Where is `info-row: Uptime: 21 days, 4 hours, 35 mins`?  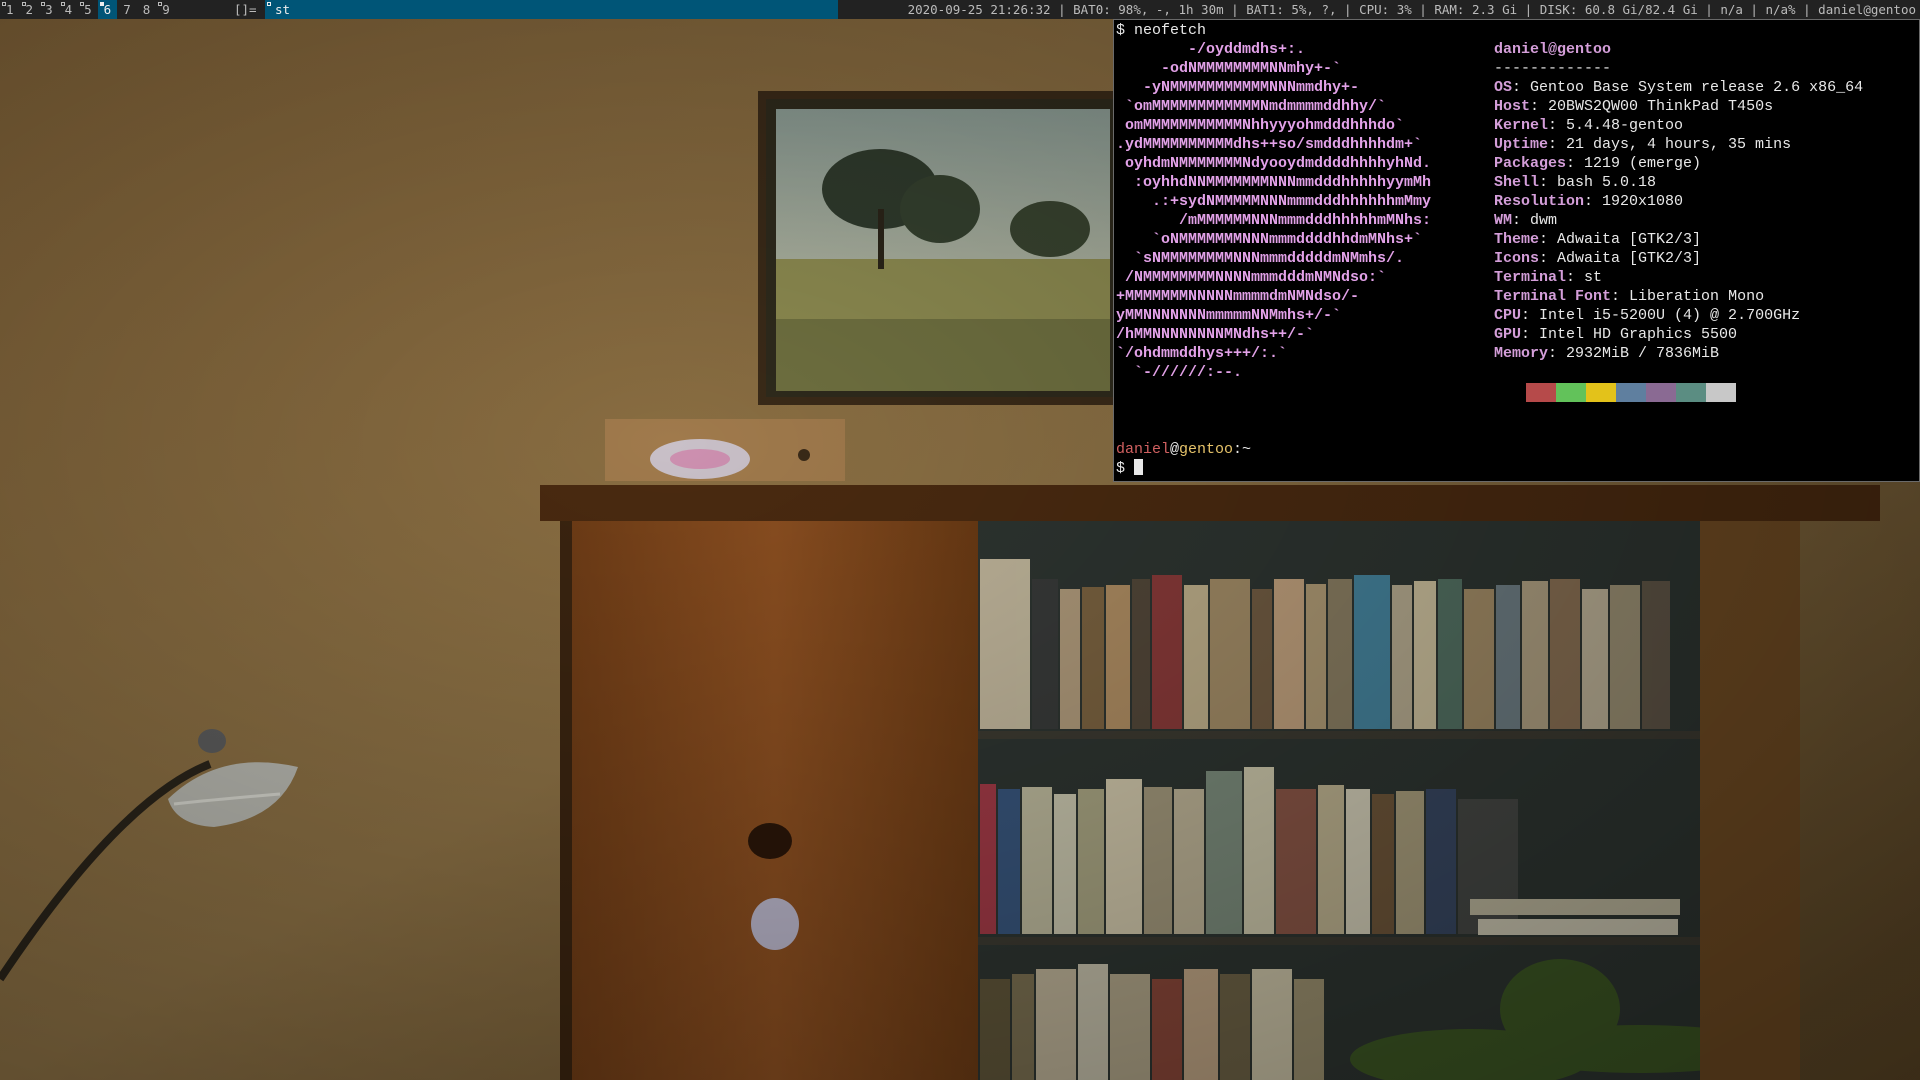 info-row: Uptime: 21 days, 4 hours, 35 mins is located at coordinates (1642, 144).